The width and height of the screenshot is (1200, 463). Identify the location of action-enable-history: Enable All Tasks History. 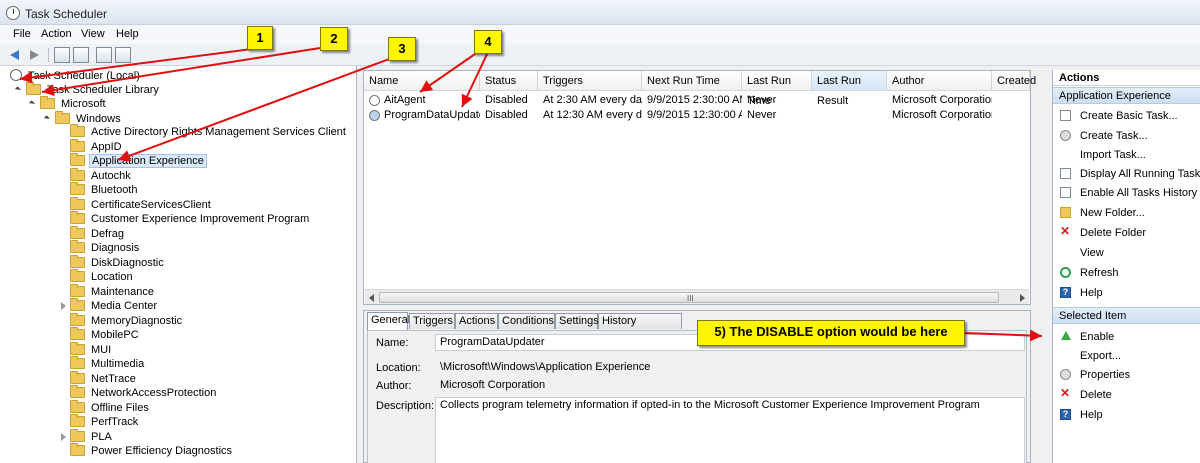
(1126, 193).